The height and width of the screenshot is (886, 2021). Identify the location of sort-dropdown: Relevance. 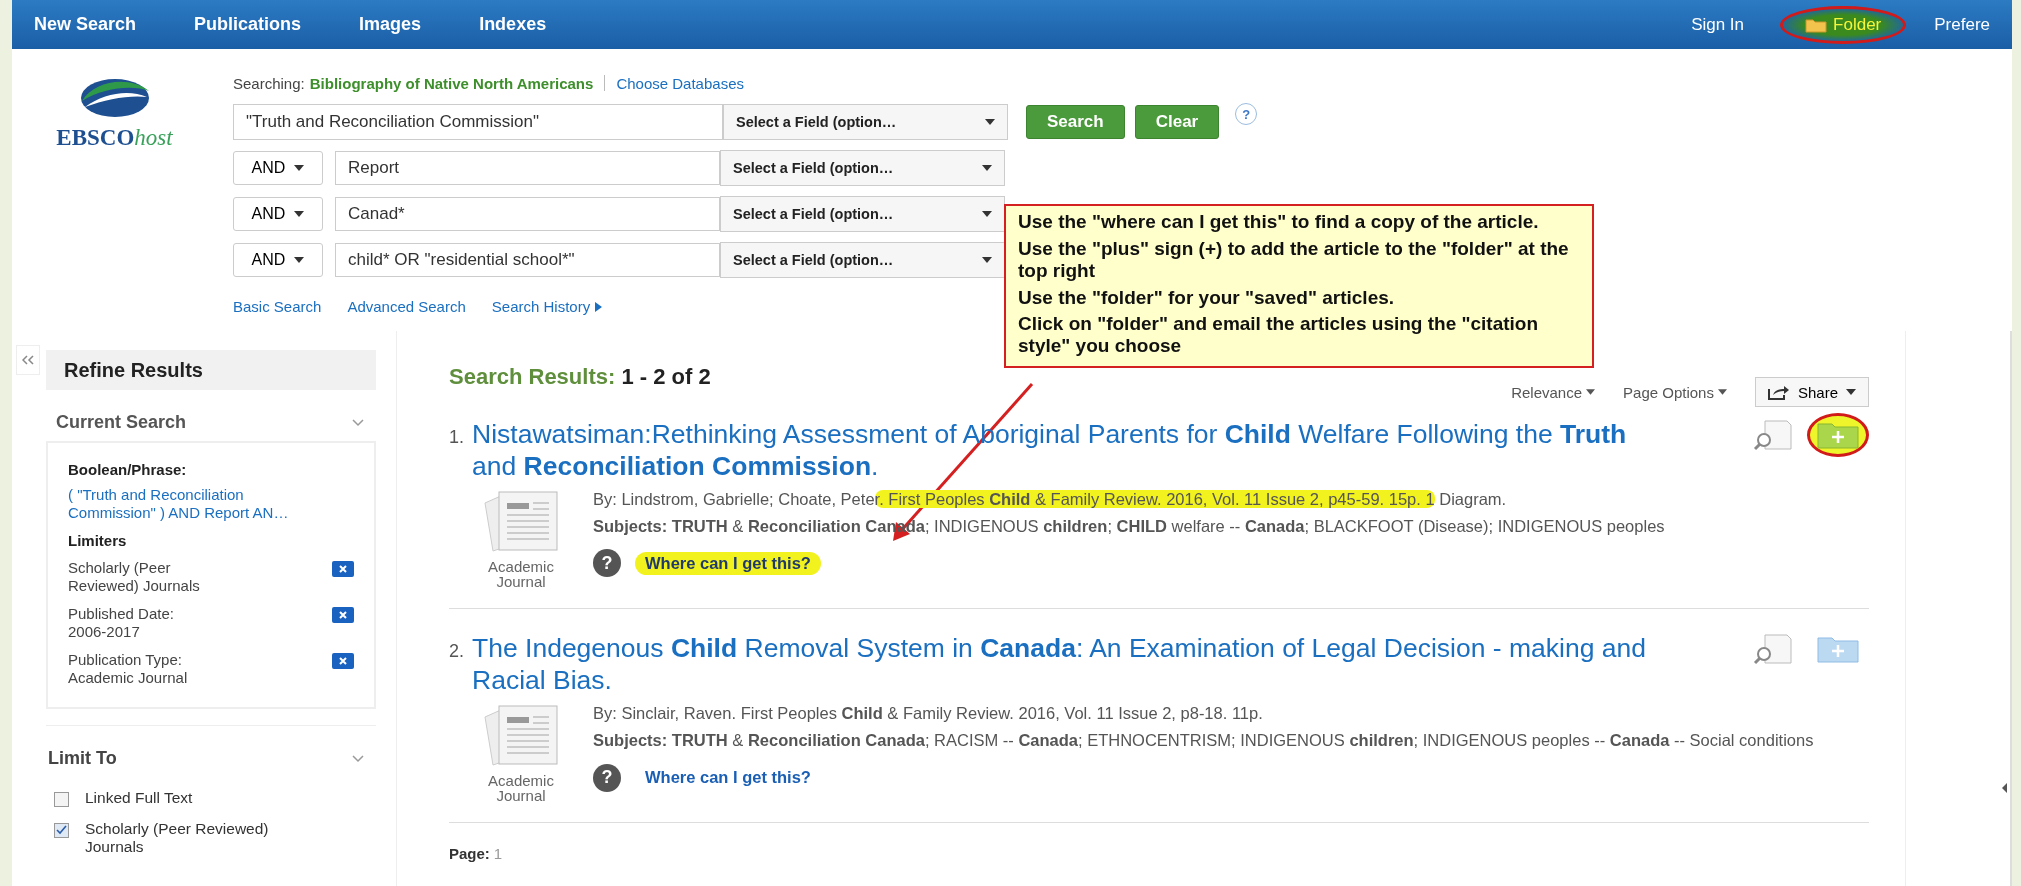
(1553, 392).